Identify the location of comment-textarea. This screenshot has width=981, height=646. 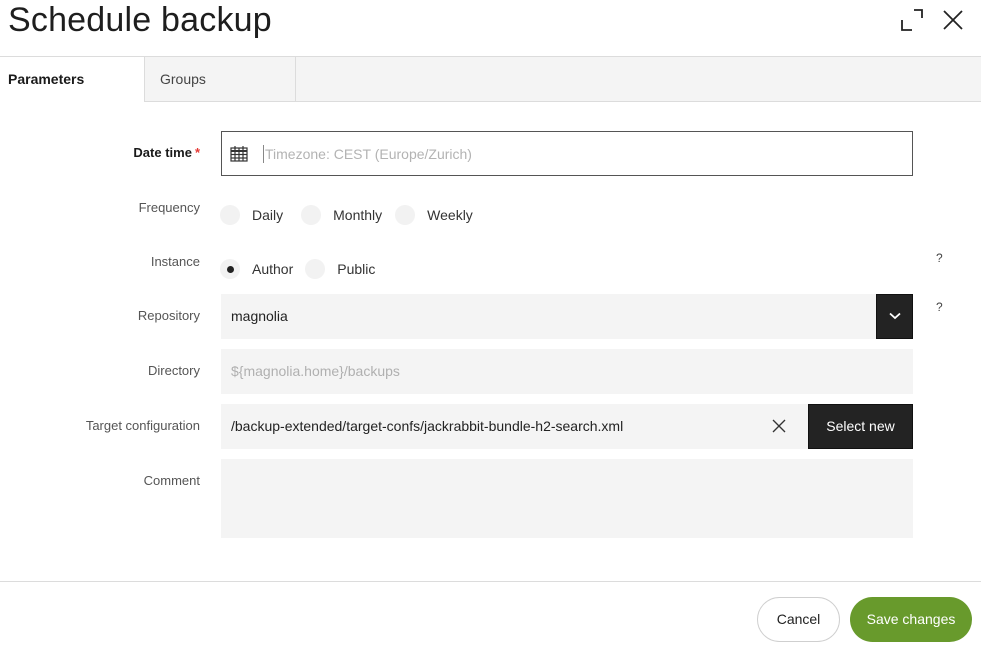
(567, 498).